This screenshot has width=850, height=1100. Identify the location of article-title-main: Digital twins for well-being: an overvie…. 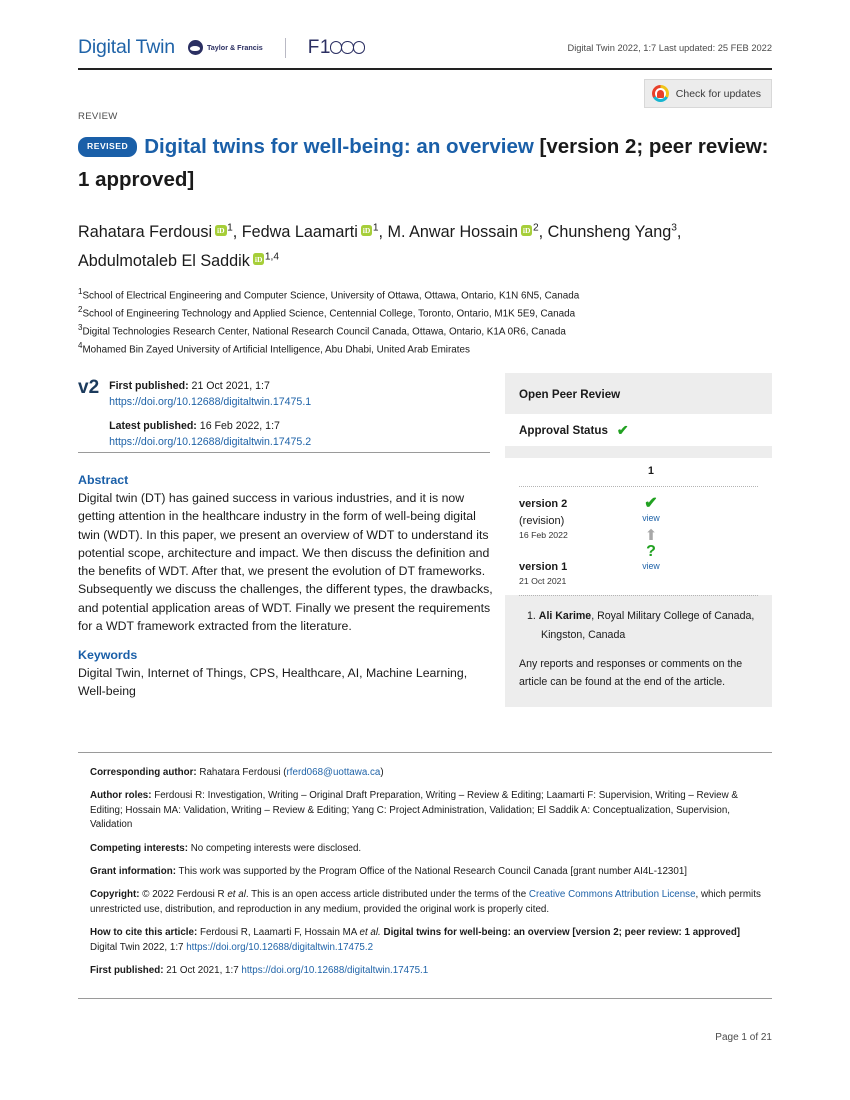
(339, 146).